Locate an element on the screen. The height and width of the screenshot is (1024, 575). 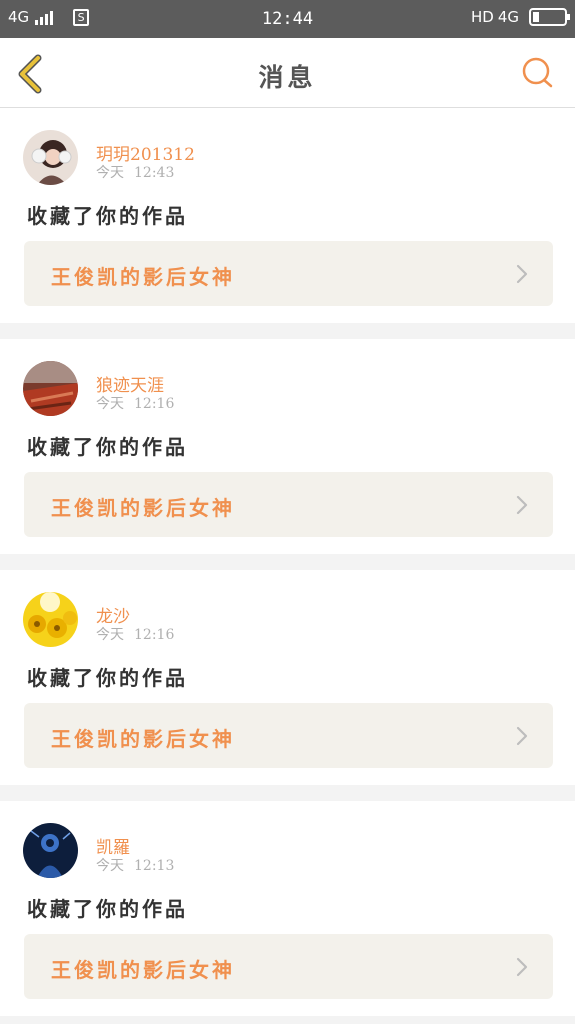
network-type-right: 4G is located at coordinates (508, 17).